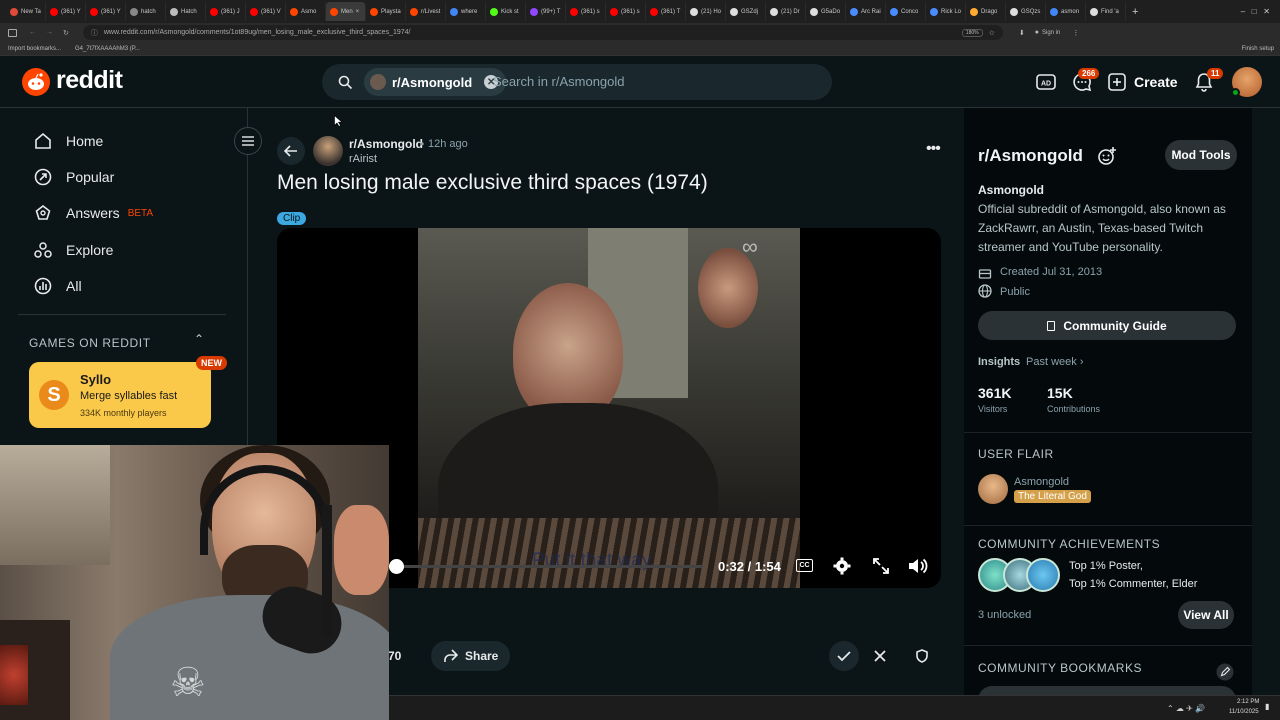 This screenshot has height=720, width=1280. I want to click on volume-icon, so click(918, 566).